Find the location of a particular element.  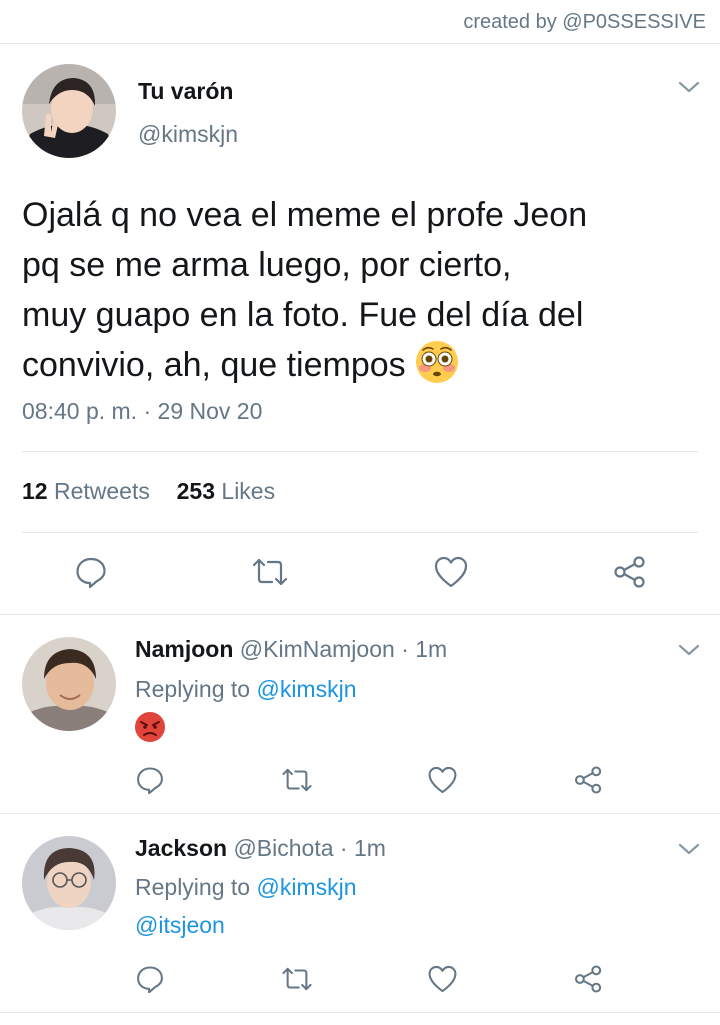

author-handle: @kimskjn is located at coordinates (188, 134).